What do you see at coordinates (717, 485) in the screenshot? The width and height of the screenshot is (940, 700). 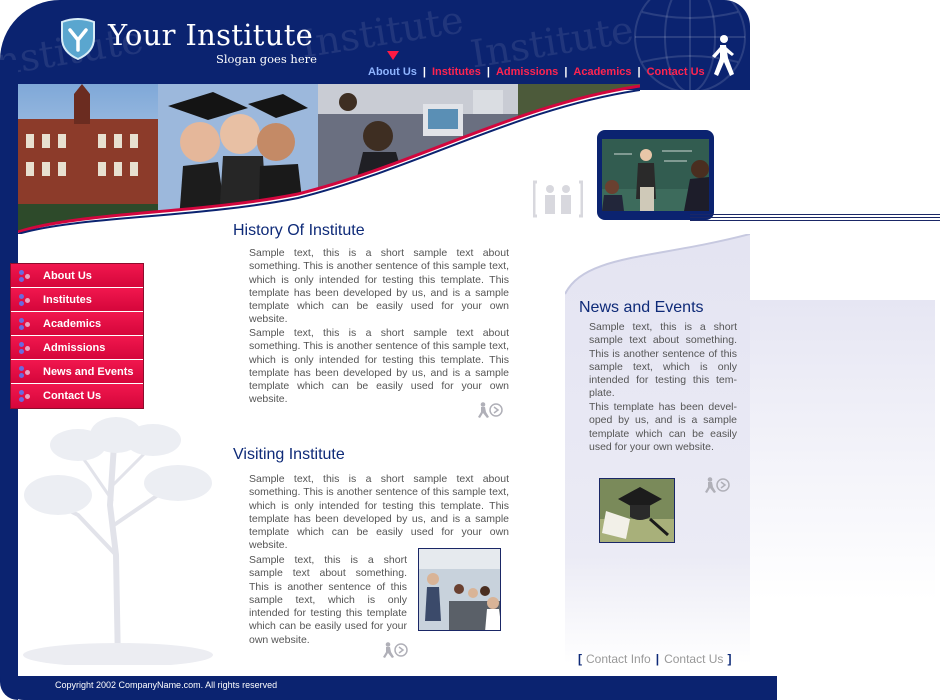 I see `news-more-icon` at bounding box center [717, 485].